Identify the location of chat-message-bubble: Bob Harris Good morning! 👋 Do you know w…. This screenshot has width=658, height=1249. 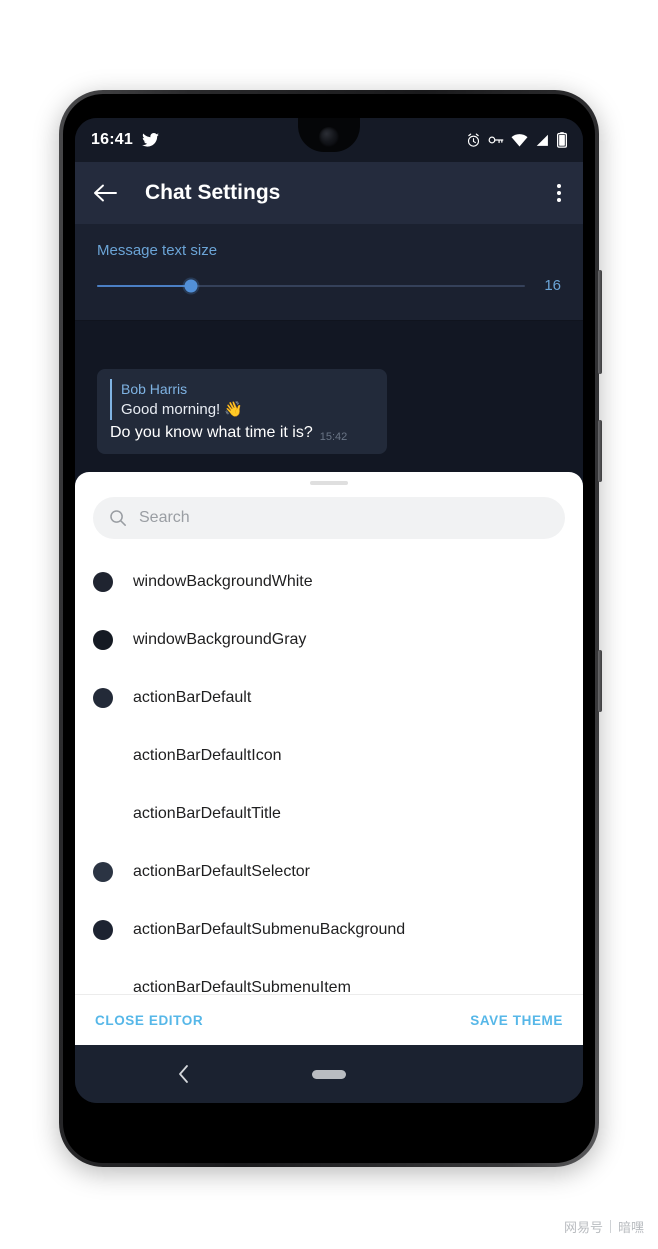
(242, 411).